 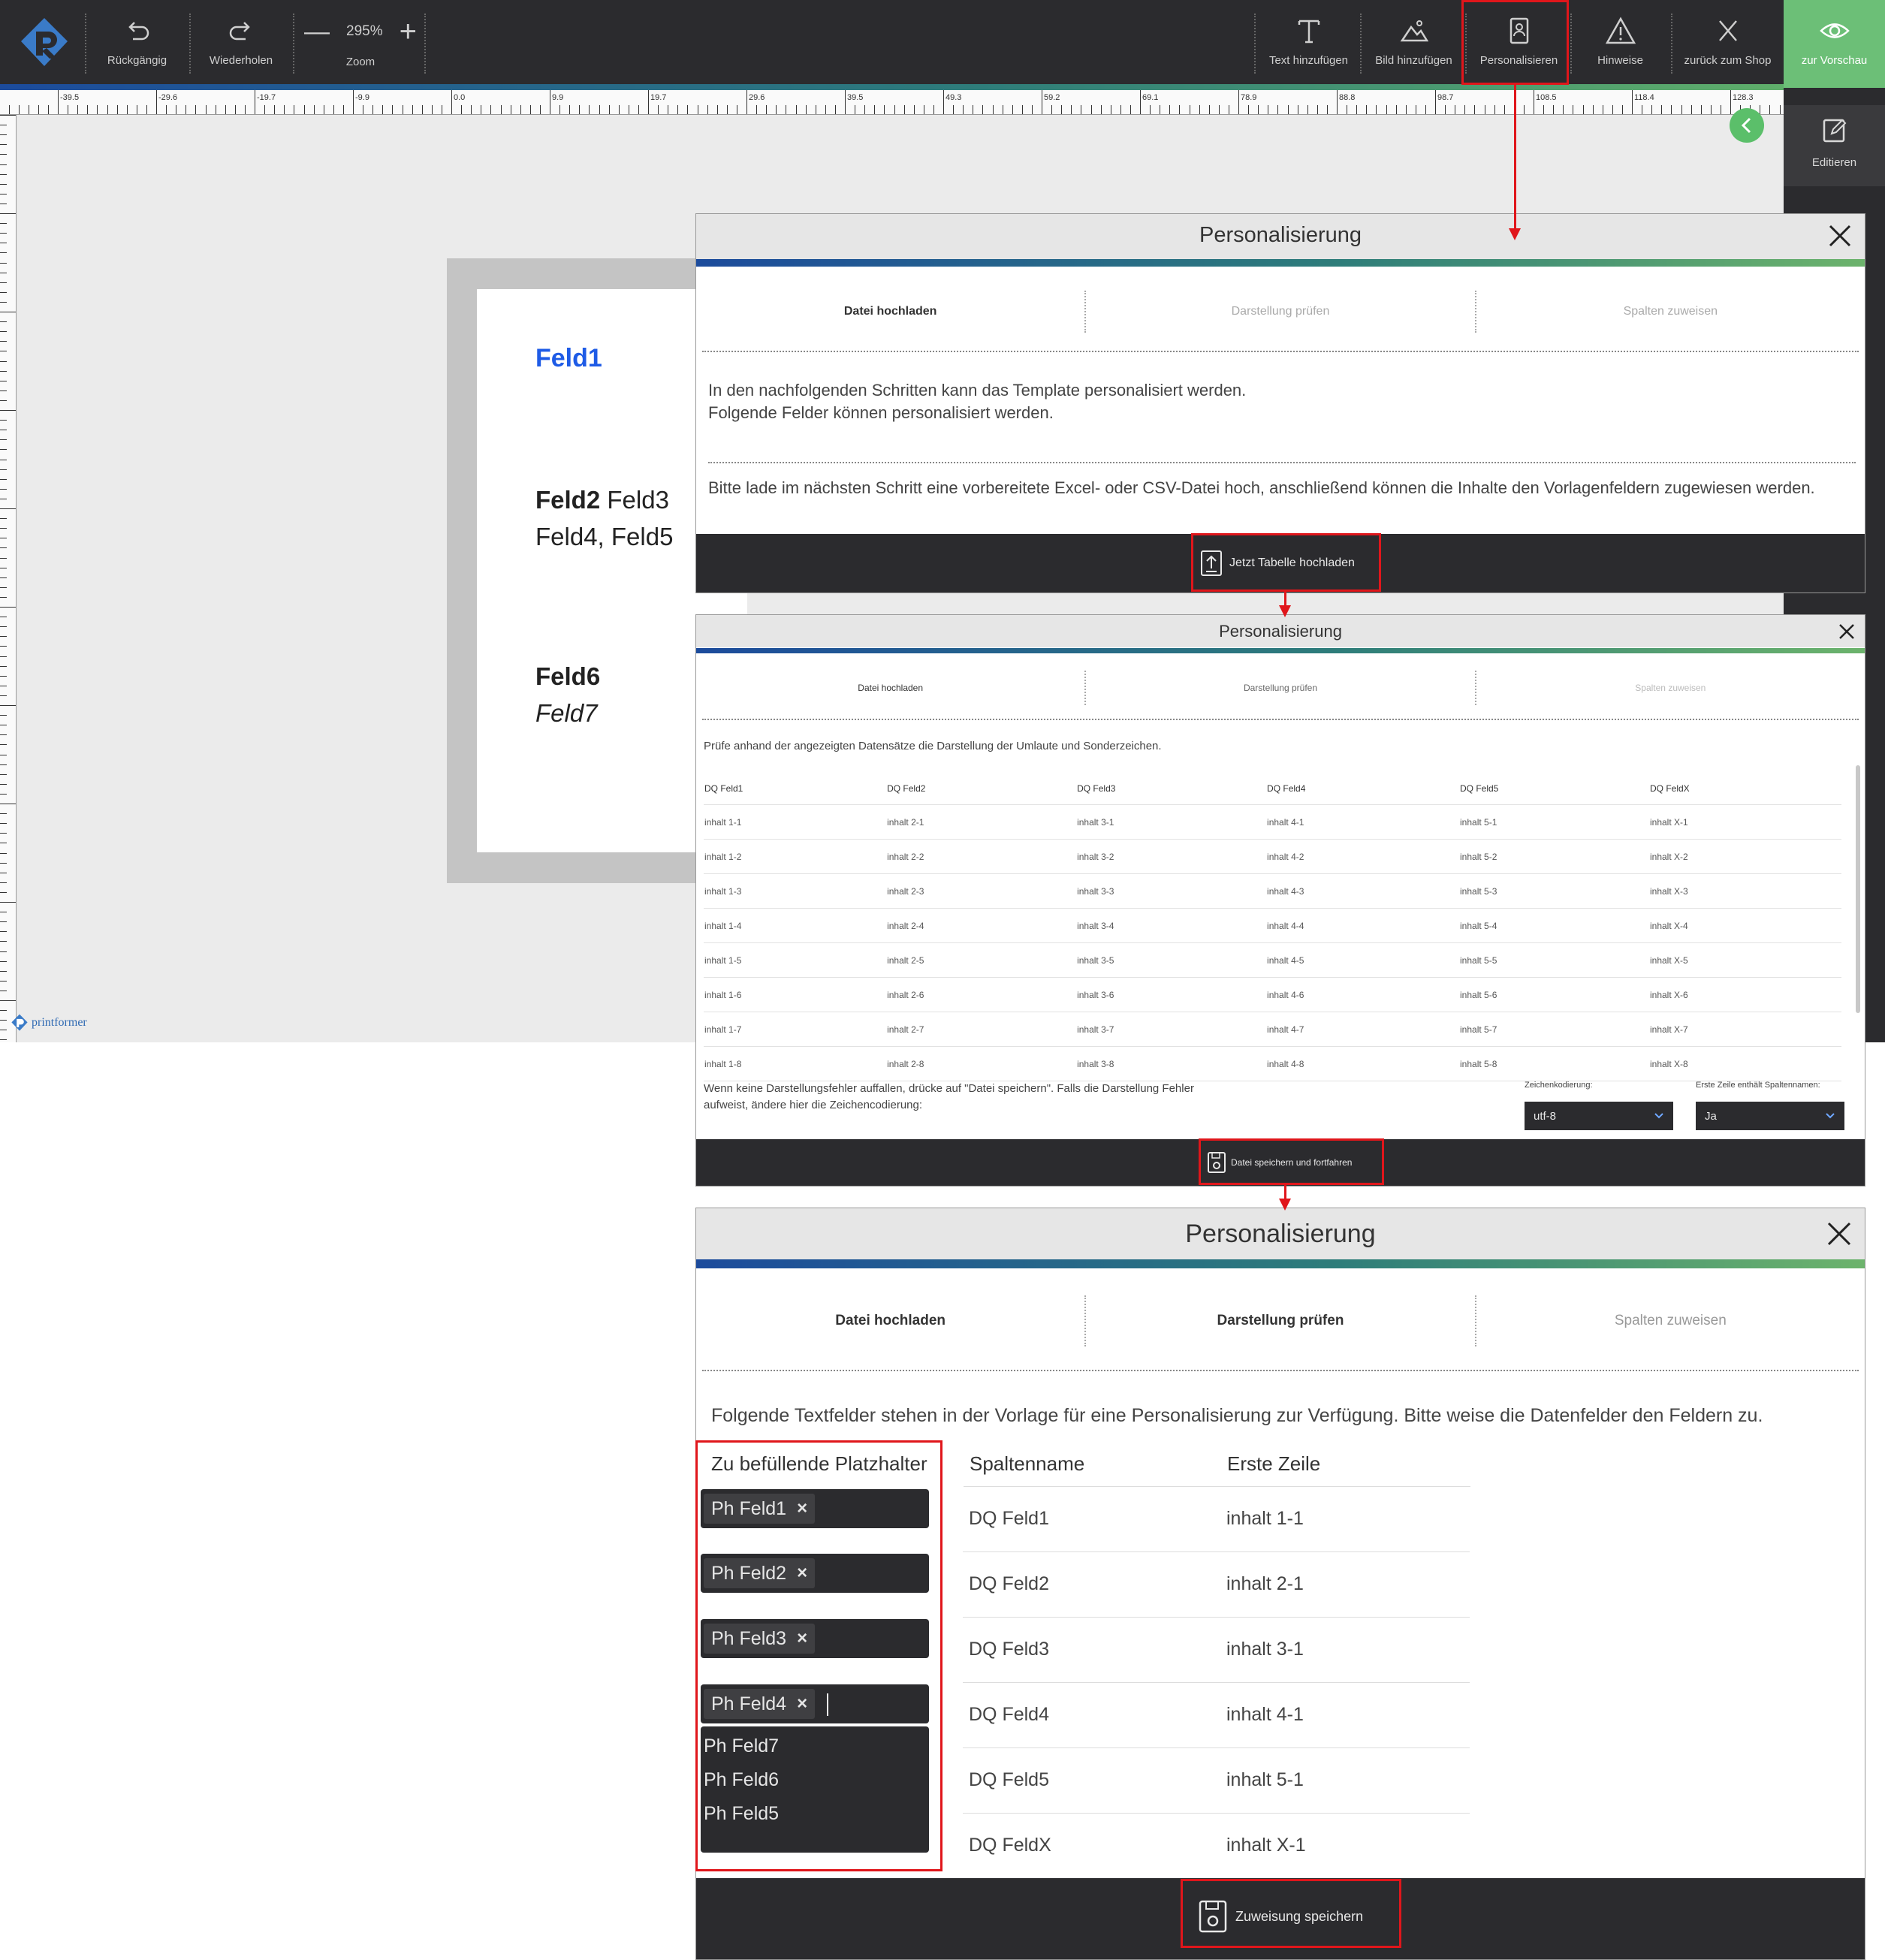 What do you see at coordinates (1009, 1519) in the screenshot?
I see `column-name: DQ Feld1` at bounding box center [1009, 1519].